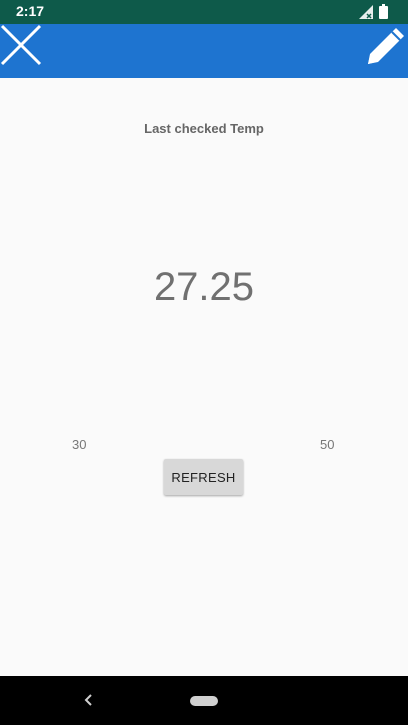 This screenshot has width=408, height=725. I want to click on edit-button, so click(387, 45).